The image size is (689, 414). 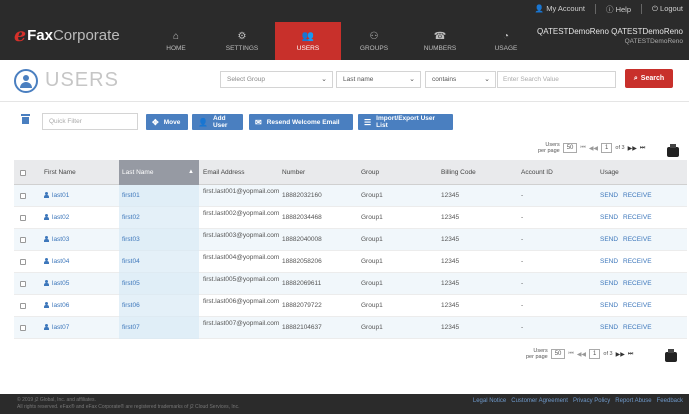 I want to click on nav-users: 👥 USERS, so click(x=308, y=41).